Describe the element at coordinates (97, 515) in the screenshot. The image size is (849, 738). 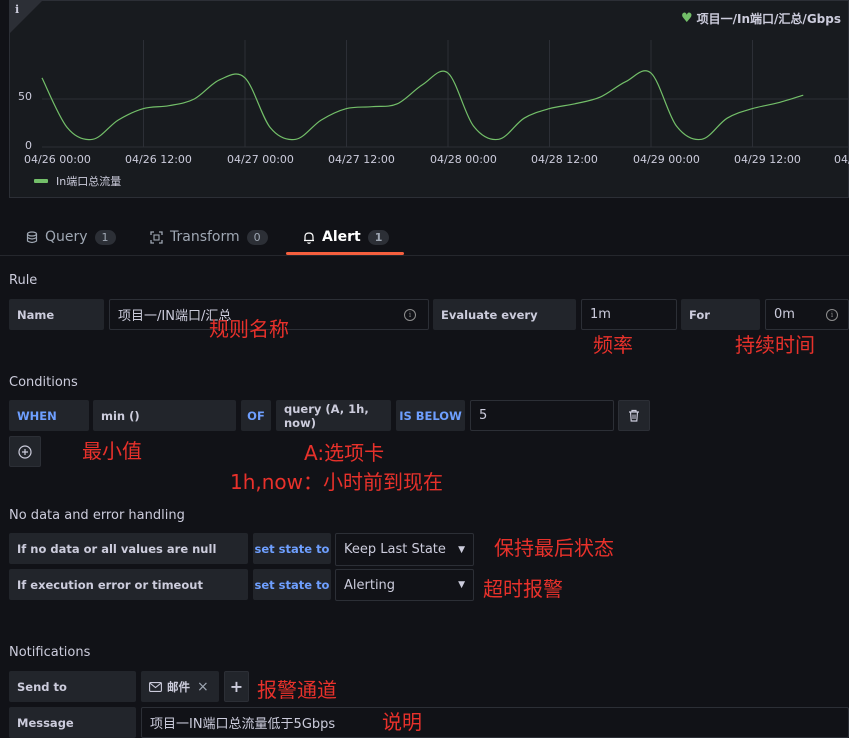
I see `section-title-no-data: No data and error handling` at that location.